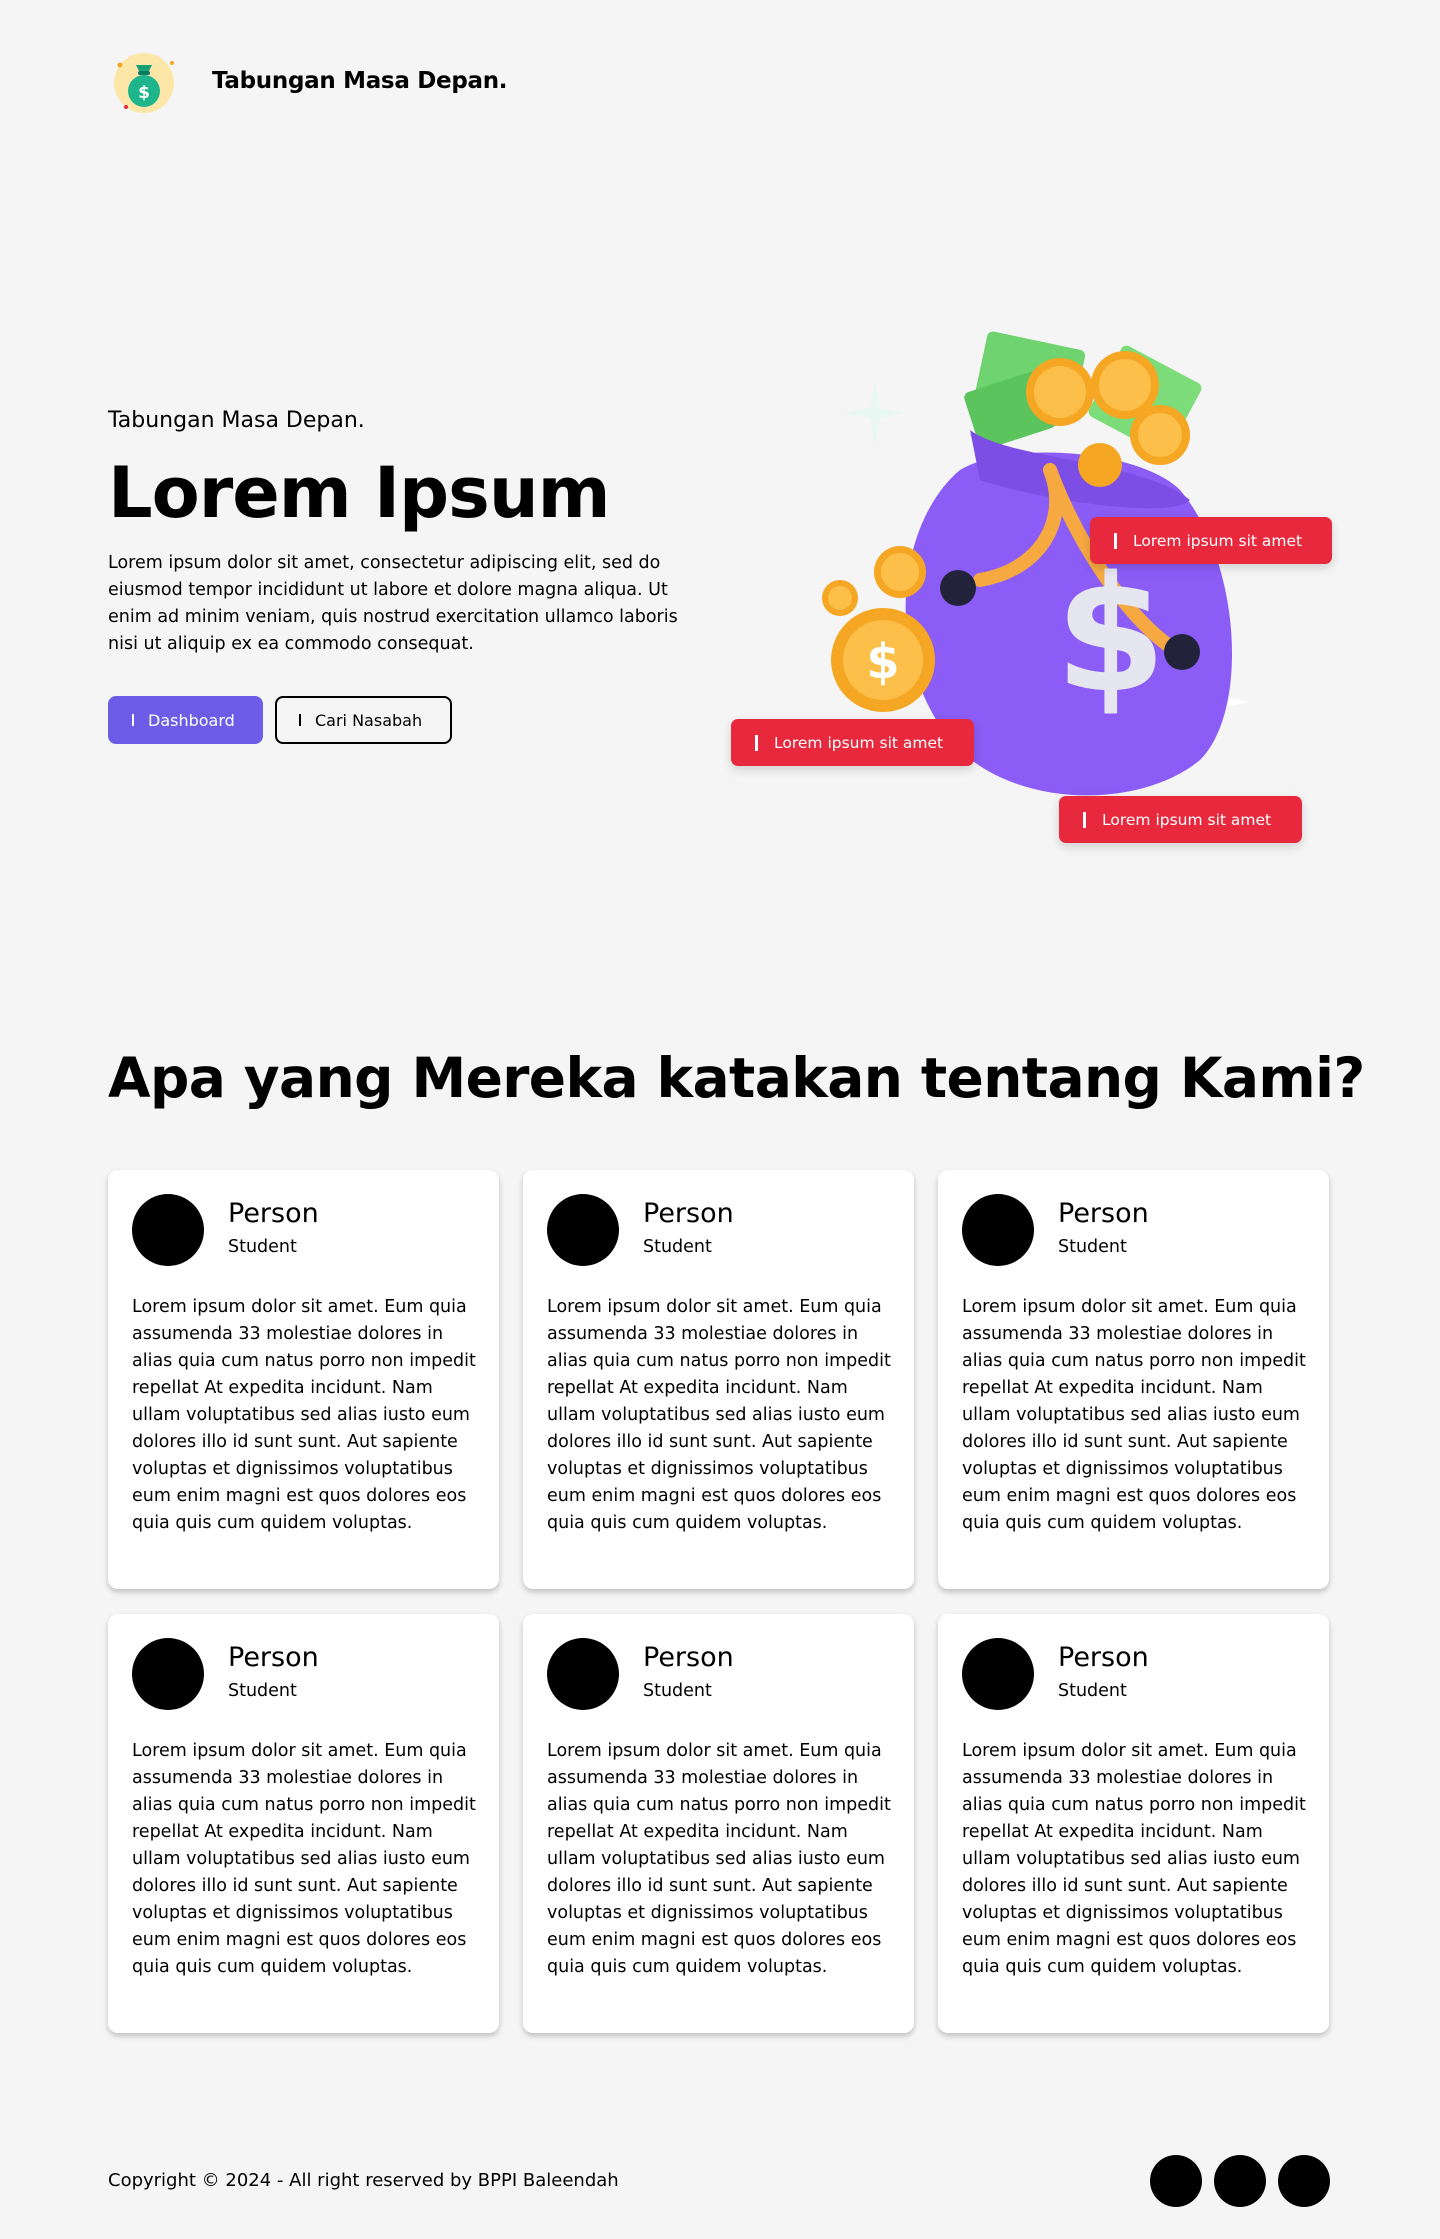  What do you see at coordinates (236, 420) in the screenshot?
I see `hero-kicker: Tabungan Masa Depan.` at bounding box center [236, 420].